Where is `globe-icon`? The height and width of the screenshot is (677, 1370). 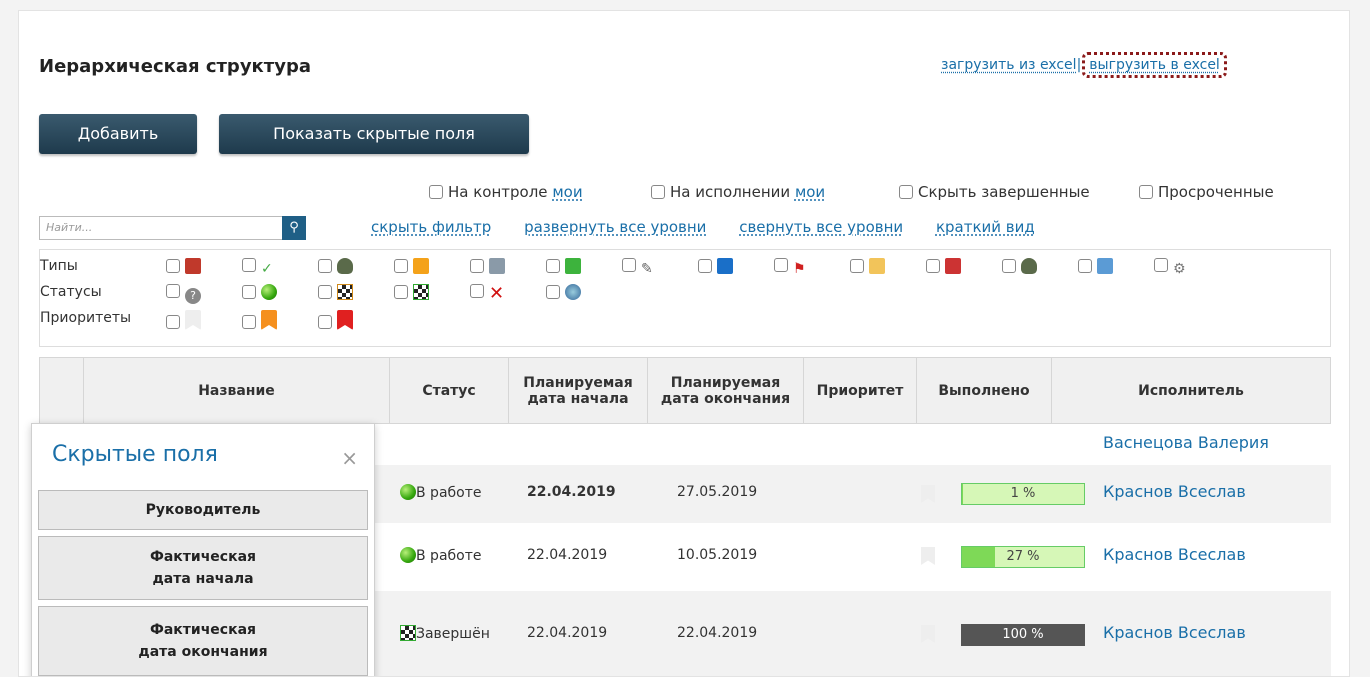
globe-icon is located at coordinates (573, 292).